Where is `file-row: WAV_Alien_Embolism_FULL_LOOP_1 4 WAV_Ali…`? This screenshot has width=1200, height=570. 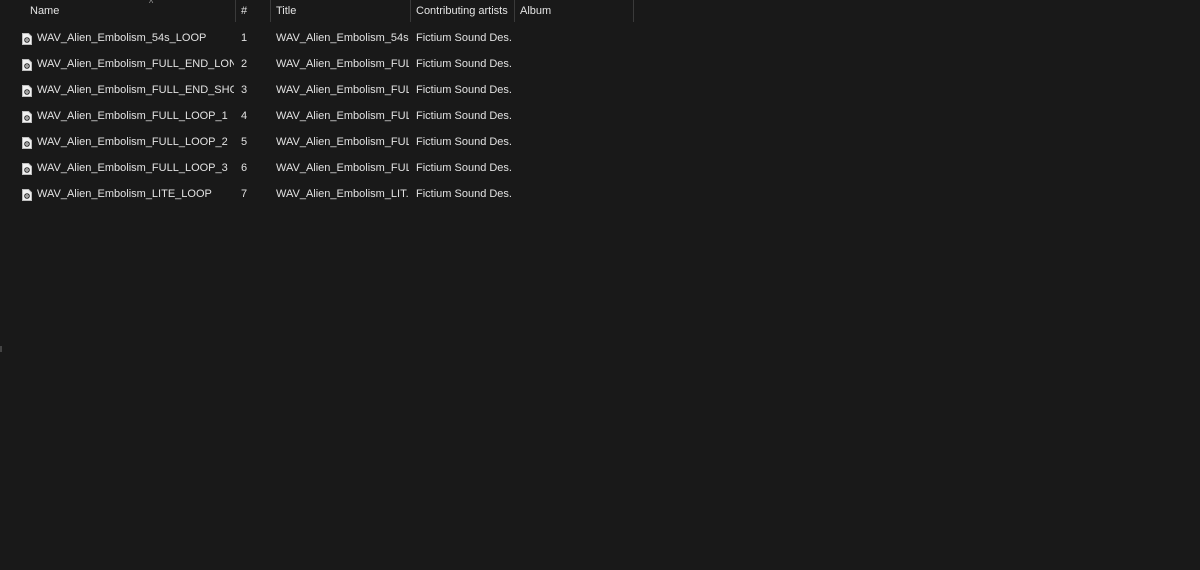 file-row: WAV_Alien_Embolism_FULL_LOOP_1 4 WAV_Ali… is located at coordinates (600, 116).